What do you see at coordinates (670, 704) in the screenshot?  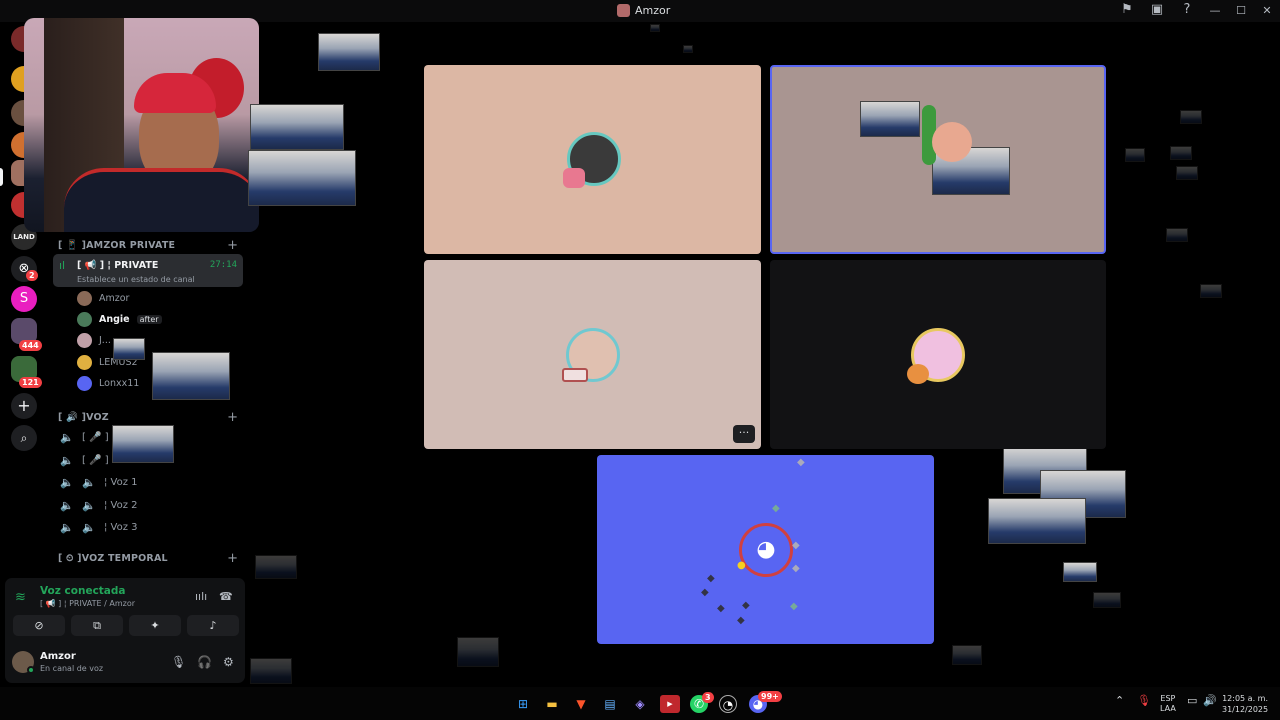 I see `app-icon: ▶` at bounding box center [670, 704].